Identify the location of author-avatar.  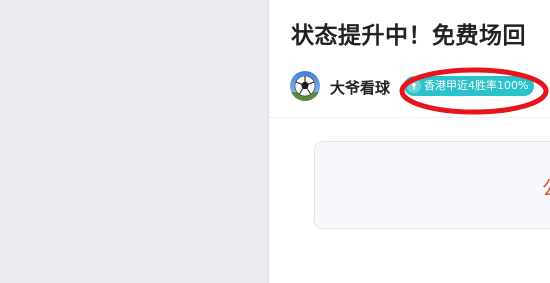
(305, 86).